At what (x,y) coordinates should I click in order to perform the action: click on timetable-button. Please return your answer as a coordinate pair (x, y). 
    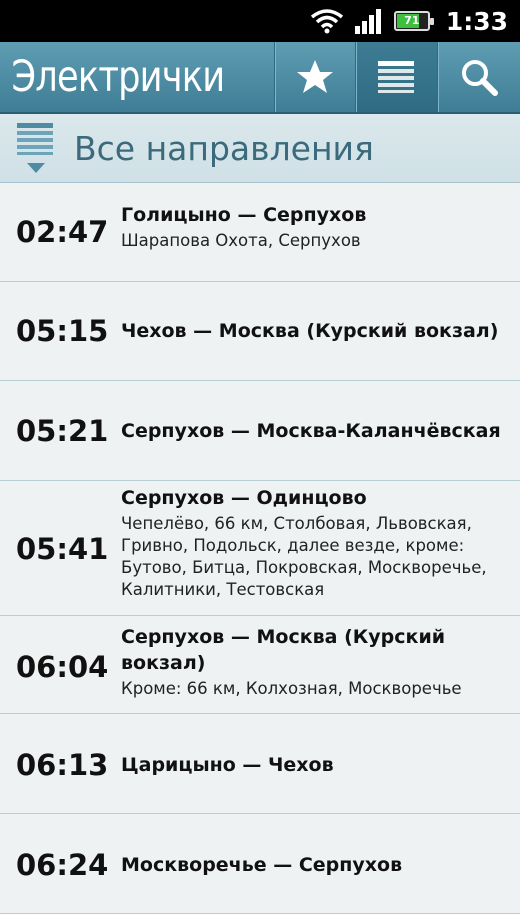
    Looking at the image, I should click on (396, 77).